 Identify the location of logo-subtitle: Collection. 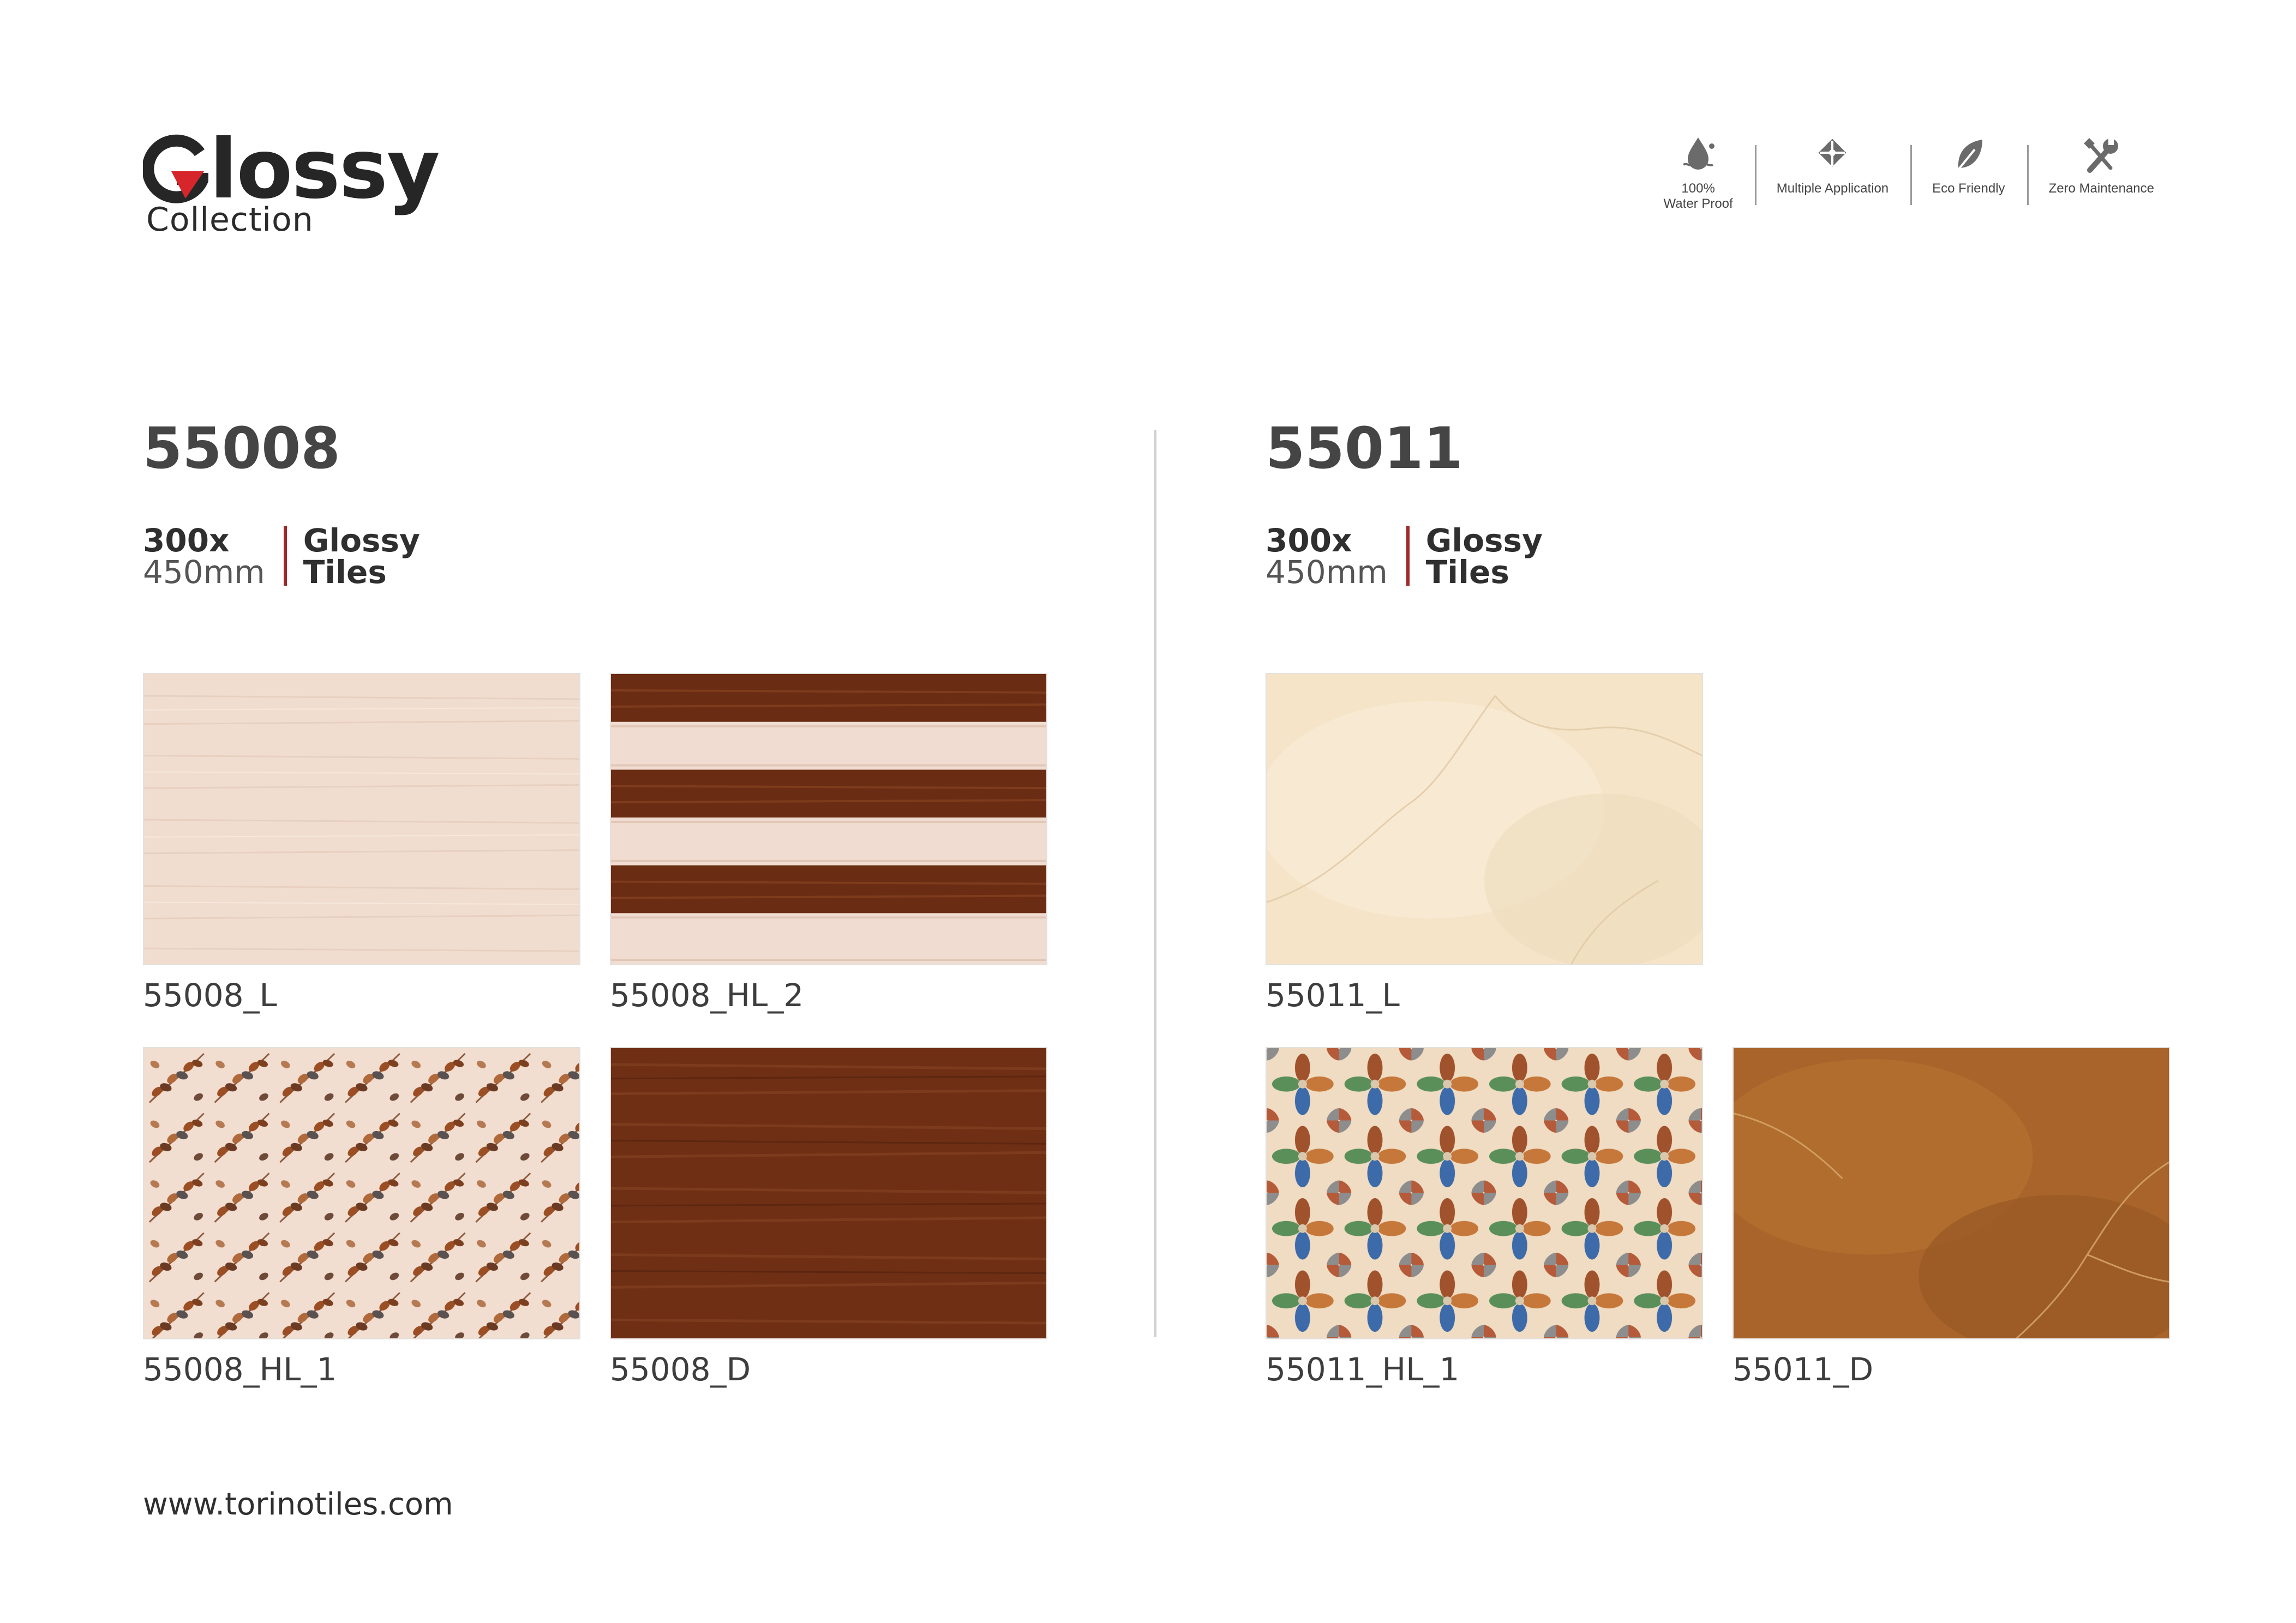
(230, 220).